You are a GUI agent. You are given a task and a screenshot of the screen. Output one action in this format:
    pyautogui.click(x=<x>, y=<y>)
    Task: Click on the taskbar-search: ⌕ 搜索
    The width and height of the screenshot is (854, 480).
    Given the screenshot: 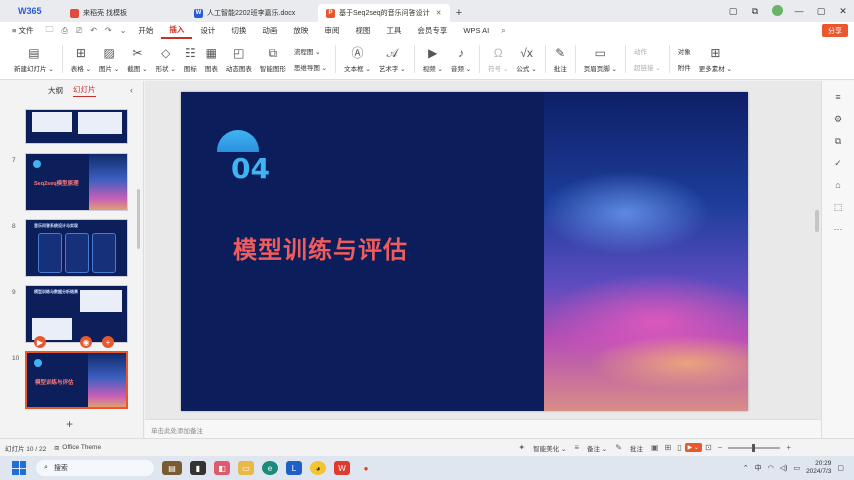 What is the action you would take?
    pyautogui.click(x=95, y=468)
    